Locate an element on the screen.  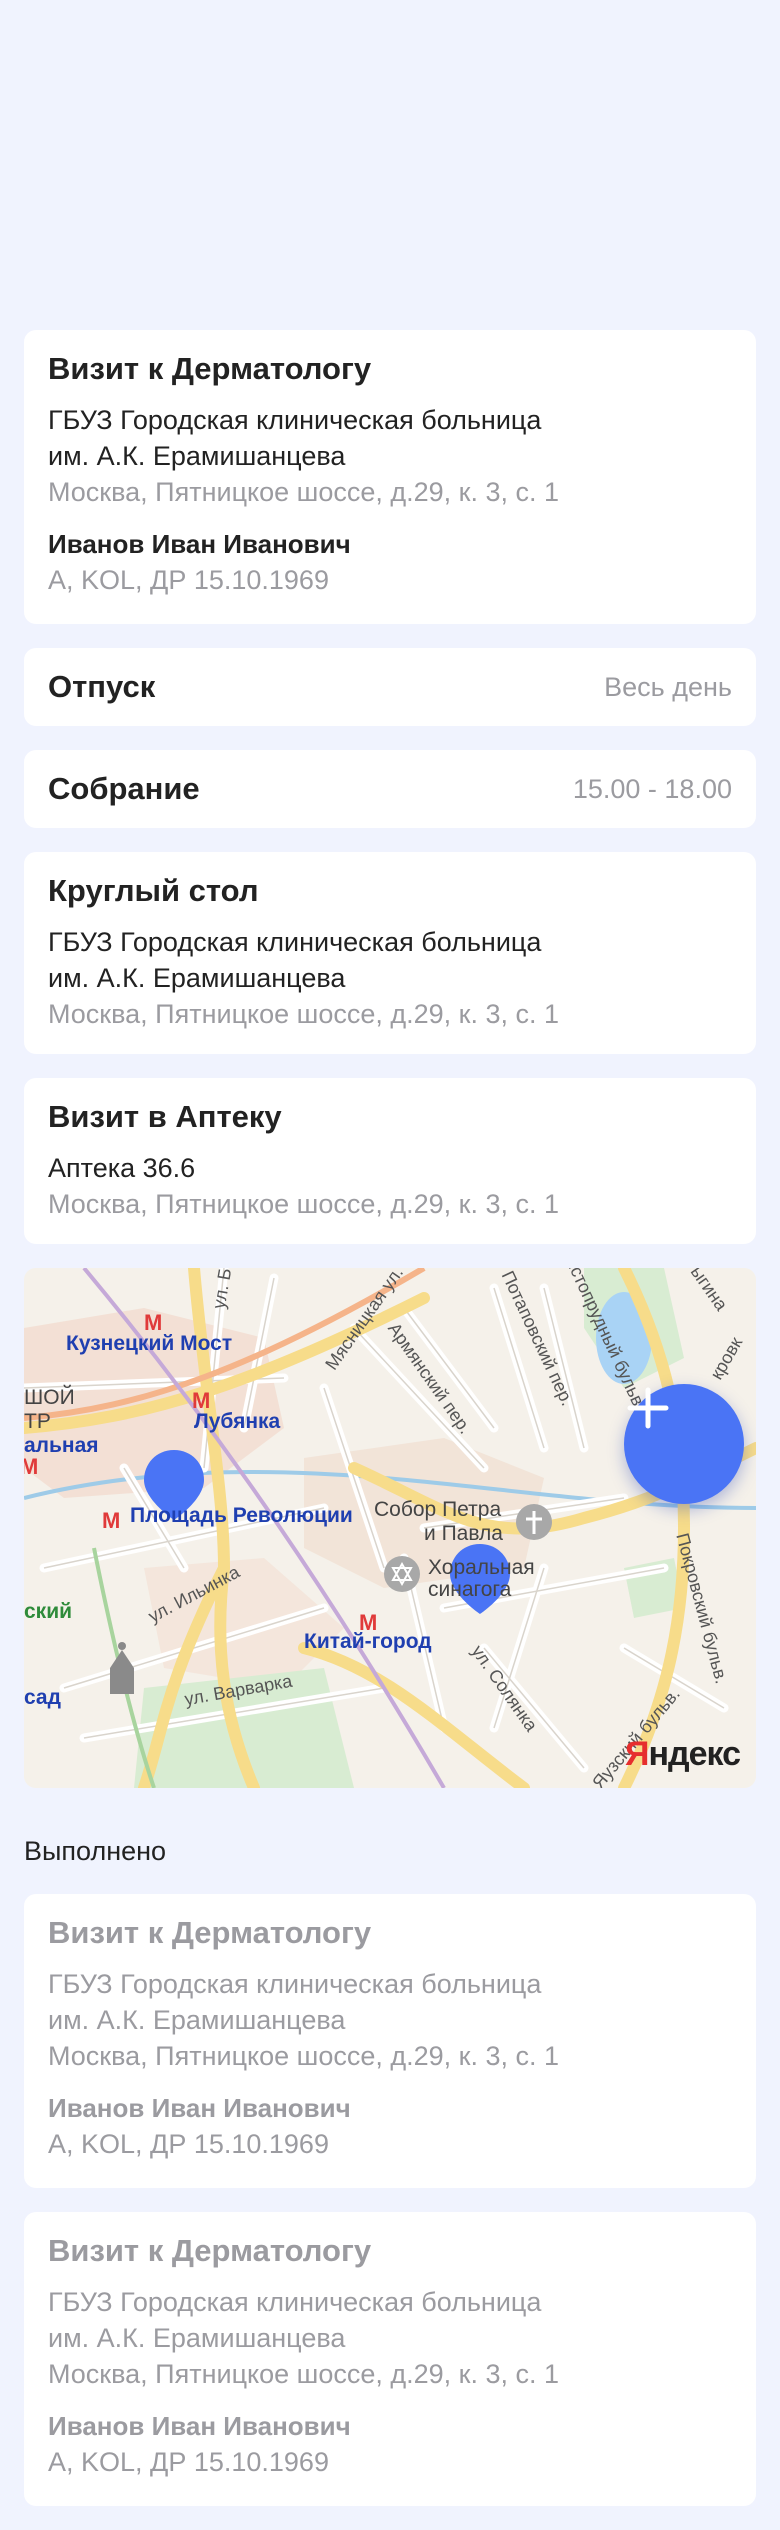
event-title: Собрание is located at coordinates (124, 788).